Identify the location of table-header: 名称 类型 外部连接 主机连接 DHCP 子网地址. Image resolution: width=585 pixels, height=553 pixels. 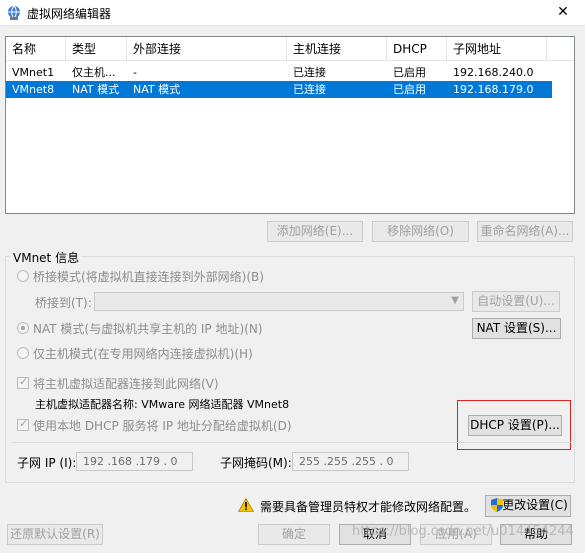
(290, 49).